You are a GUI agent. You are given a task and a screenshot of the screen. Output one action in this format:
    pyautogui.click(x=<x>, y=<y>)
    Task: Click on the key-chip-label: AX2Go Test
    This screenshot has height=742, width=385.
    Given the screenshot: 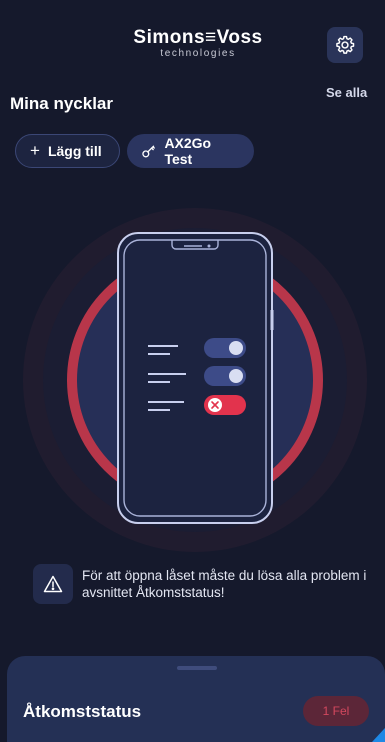 What is the action you would take?
    pyautogui.click(x=188, y=151)
    